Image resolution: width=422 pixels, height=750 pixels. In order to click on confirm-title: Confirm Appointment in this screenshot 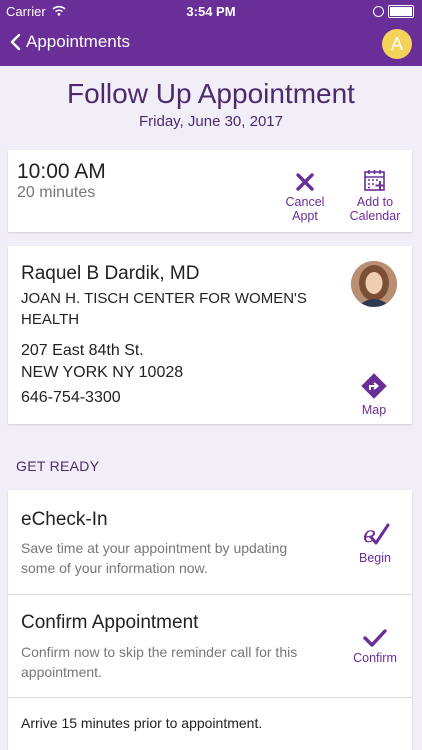, I will do `click(110, 622)`.